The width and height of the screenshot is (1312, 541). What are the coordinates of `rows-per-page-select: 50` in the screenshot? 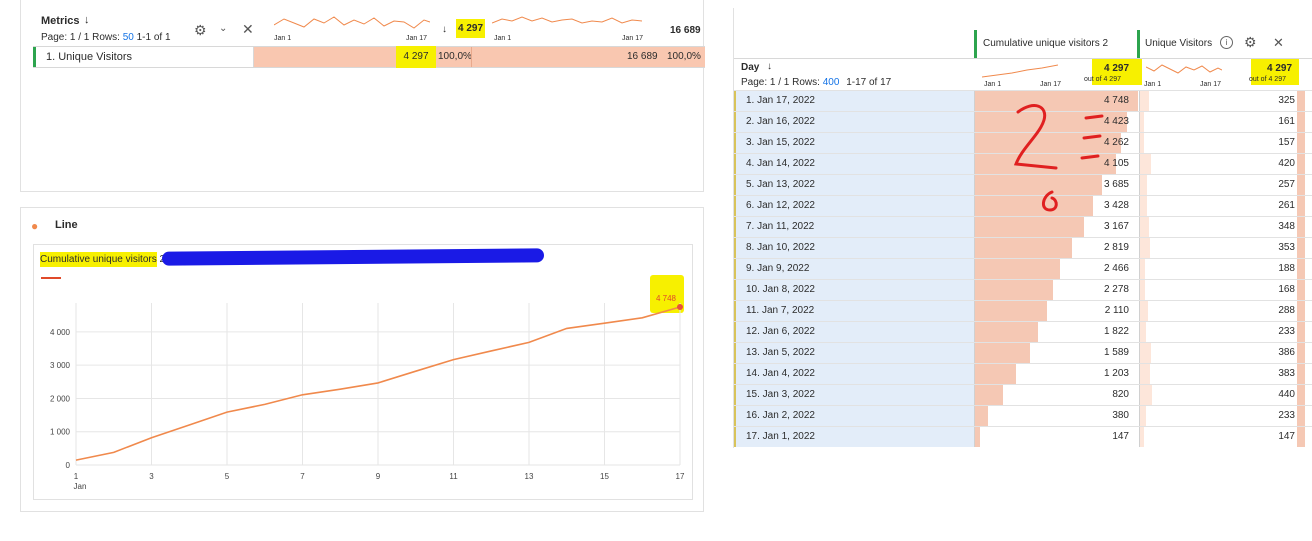 It's located at (128, 37).